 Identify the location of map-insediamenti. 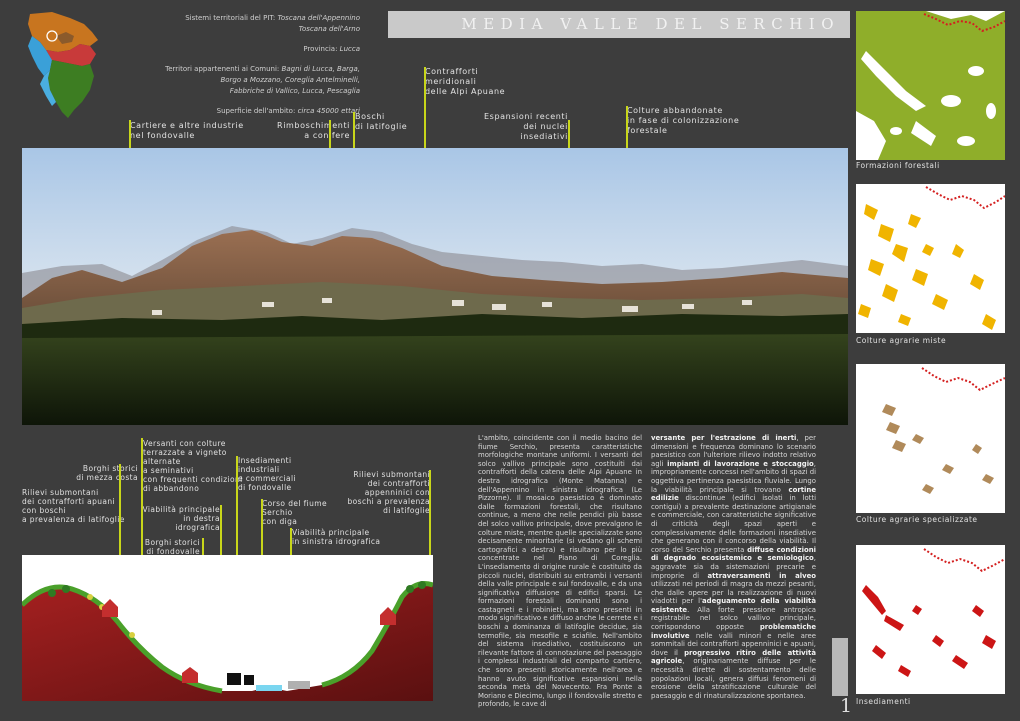
(930, 619).